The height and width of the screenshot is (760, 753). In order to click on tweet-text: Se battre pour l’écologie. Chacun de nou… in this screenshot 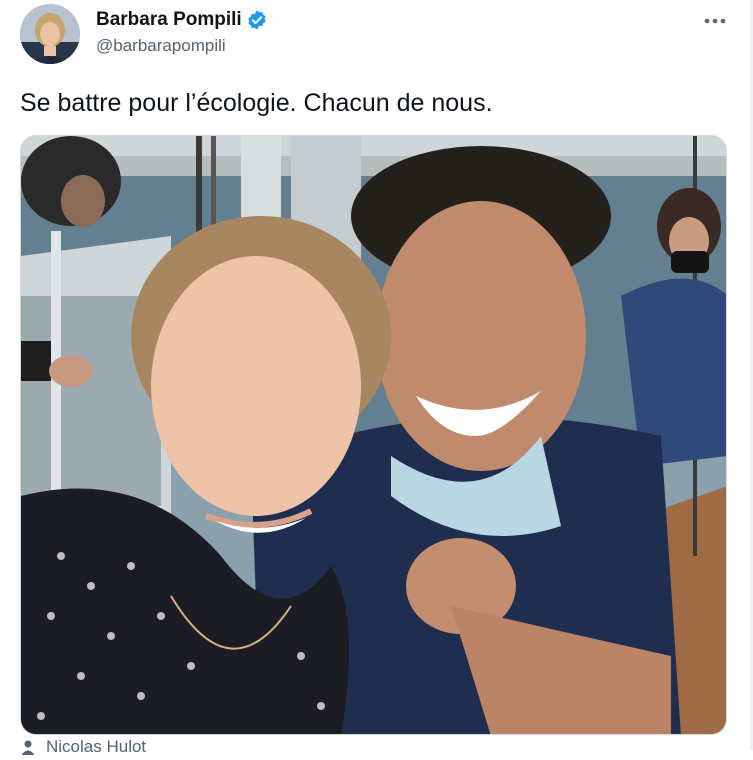, I will do `click(256, 103)`.